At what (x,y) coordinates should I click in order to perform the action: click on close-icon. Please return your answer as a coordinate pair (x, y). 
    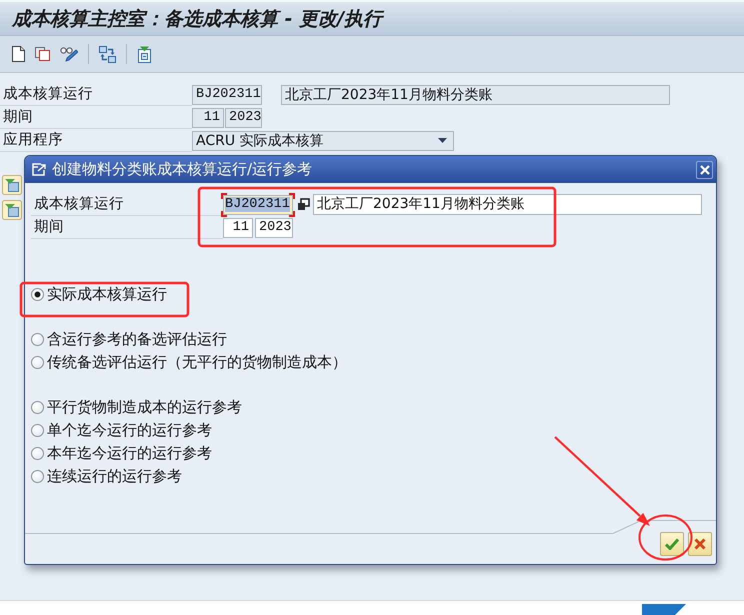
    Looking at the image, I should click on (705, 169).